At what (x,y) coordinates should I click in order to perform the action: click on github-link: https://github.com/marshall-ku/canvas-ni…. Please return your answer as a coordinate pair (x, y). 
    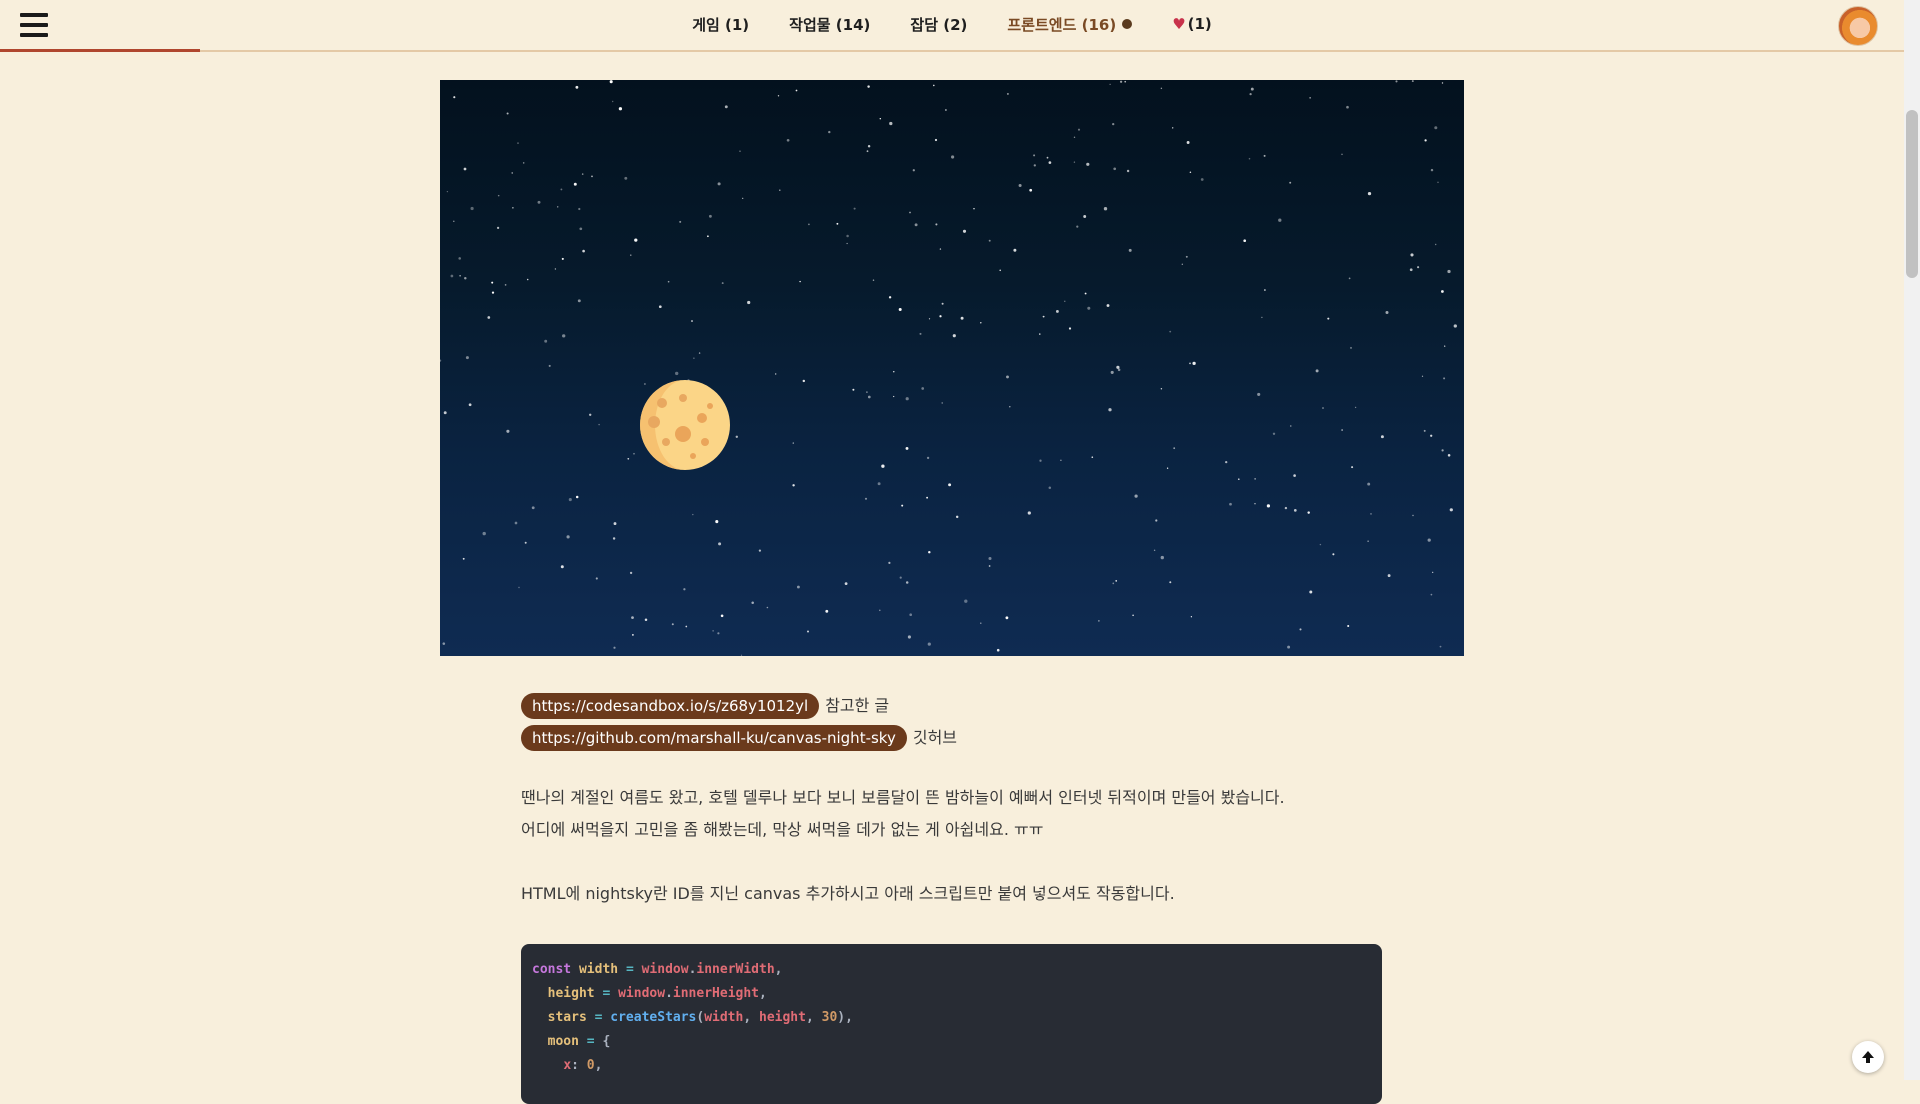
    Looking at the image, I should click on (714, 738).